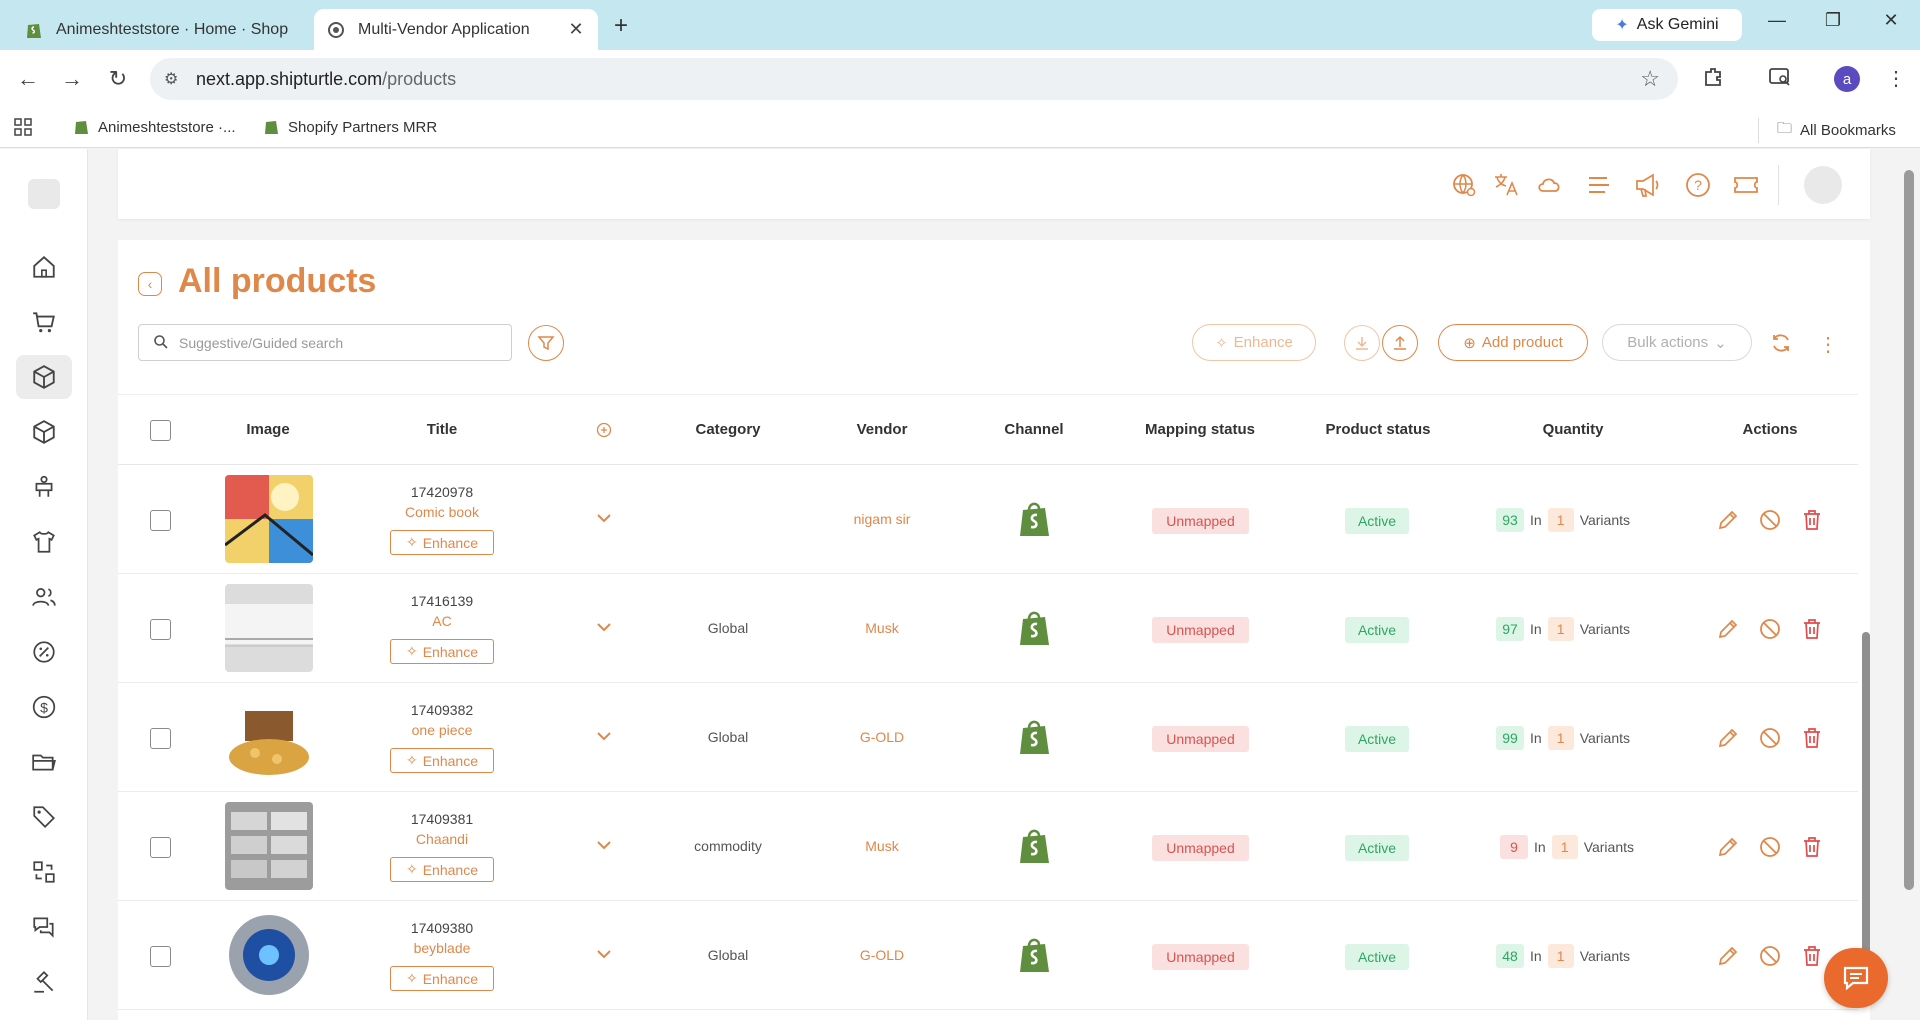  Describe the element at coordinates (150, 284) in the screenshot. I see `back-chevron-icon: ‹` at that location.